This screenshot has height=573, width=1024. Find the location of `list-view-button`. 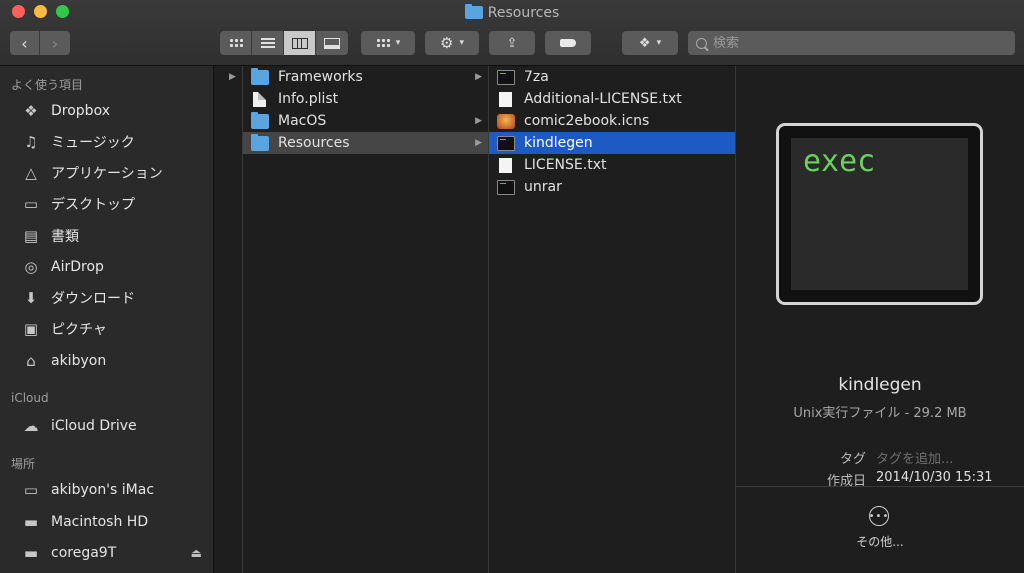

list-view-button is located at coordinates (268, 43).